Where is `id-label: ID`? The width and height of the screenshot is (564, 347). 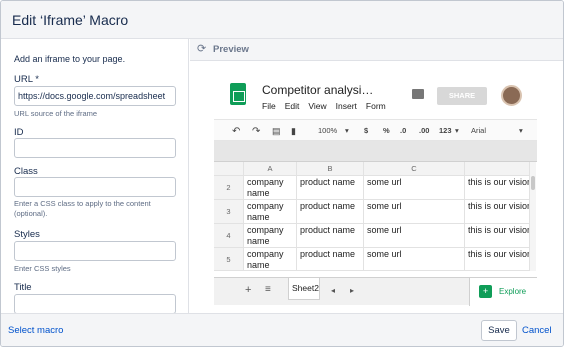 id-label: ID is located at coordinates (19, 132).